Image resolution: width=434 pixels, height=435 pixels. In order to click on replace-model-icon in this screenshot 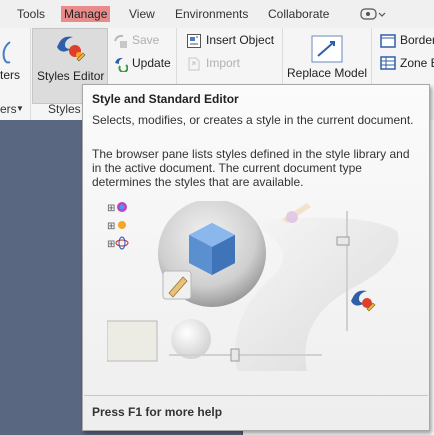, I will do `click(327, 49)`.